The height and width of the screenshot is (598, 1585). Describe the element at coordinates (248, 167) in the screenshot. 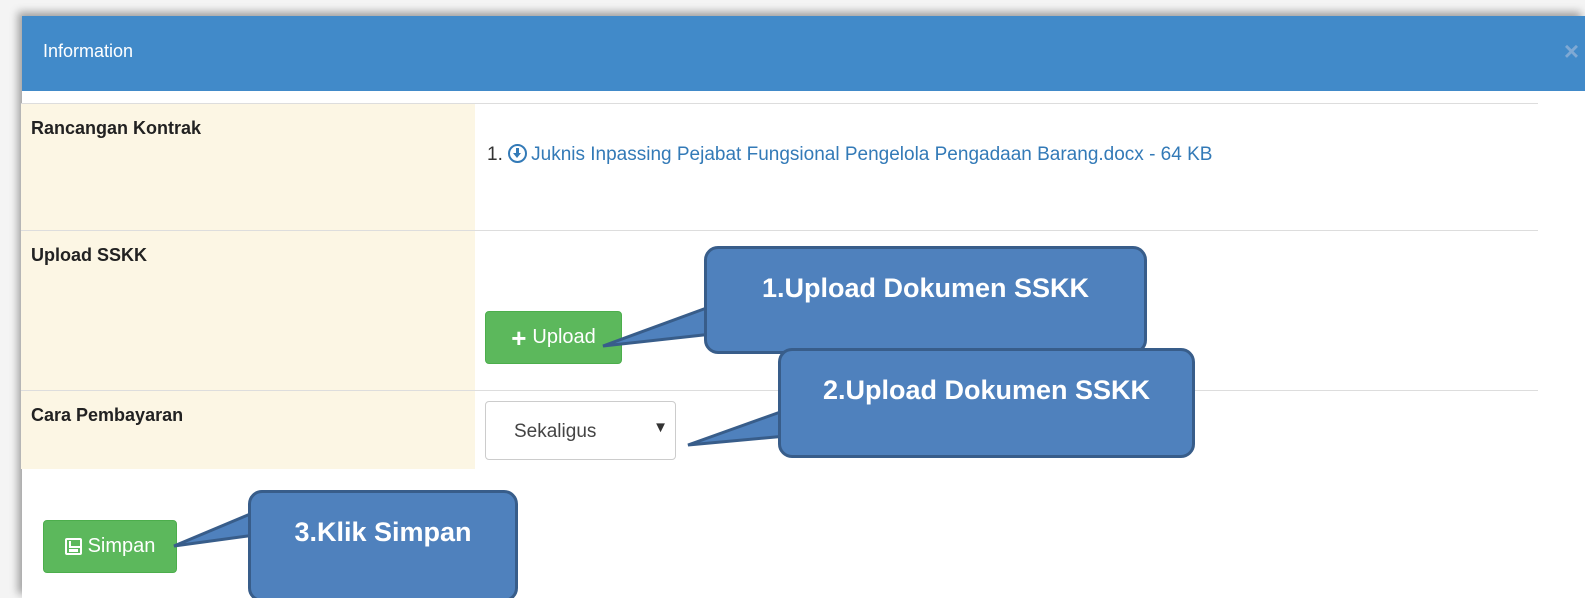

I see `row-label: Rancangan Kontrak` at that location.